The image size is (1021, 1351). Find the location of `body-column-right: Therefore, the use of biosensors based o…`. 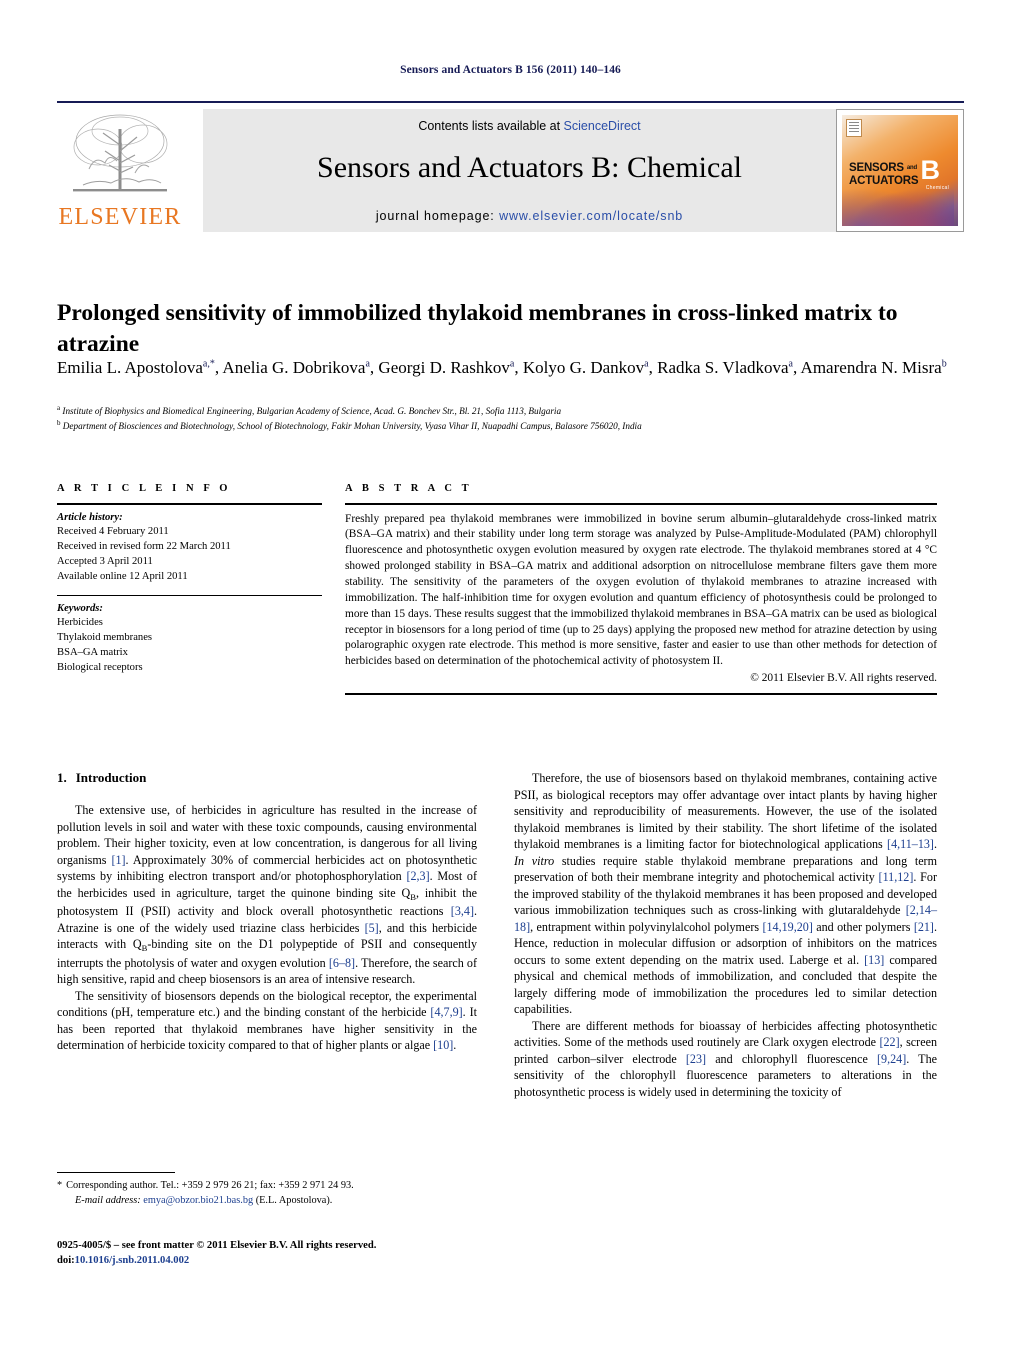

body-column-right: Therefore, the use of biosensors based o… is located at coordinates (725, 935).